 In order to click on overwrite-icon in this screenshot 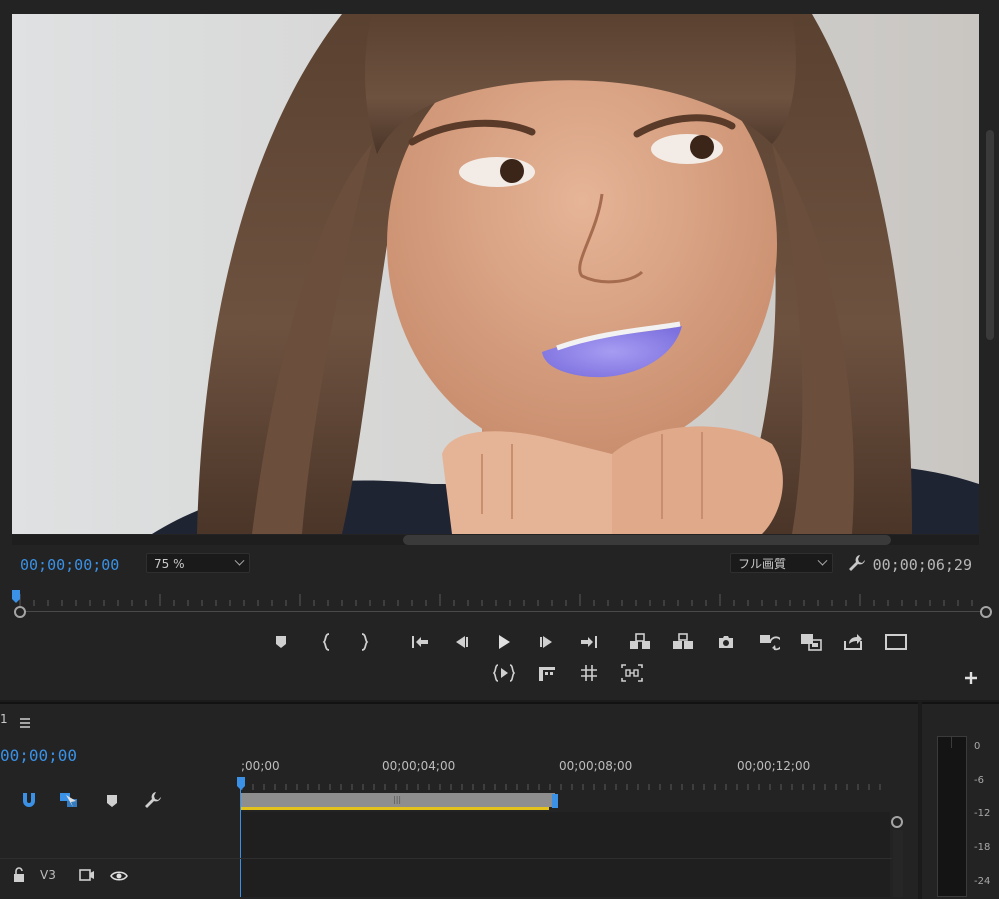, I will do `click(811, 642)`.